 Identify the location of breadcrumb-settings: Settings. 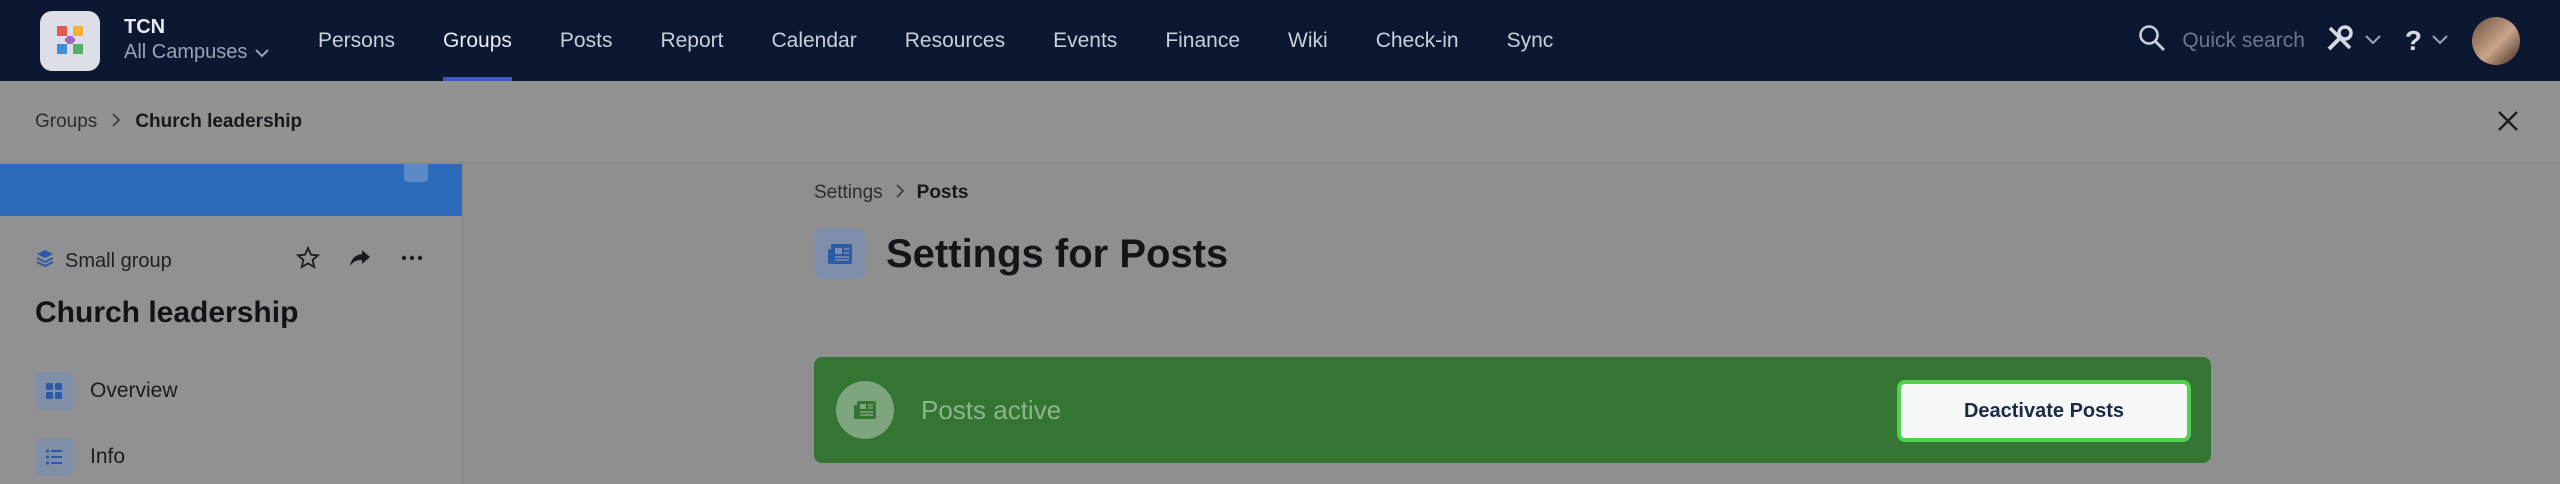
(848, 193).